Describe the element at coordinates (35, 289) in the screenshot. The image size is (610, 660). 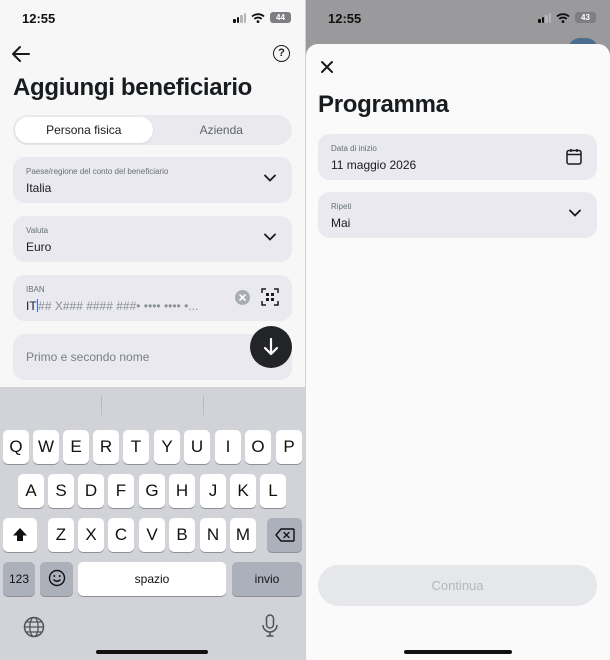
I see `iban-label: IBAN` at that location.